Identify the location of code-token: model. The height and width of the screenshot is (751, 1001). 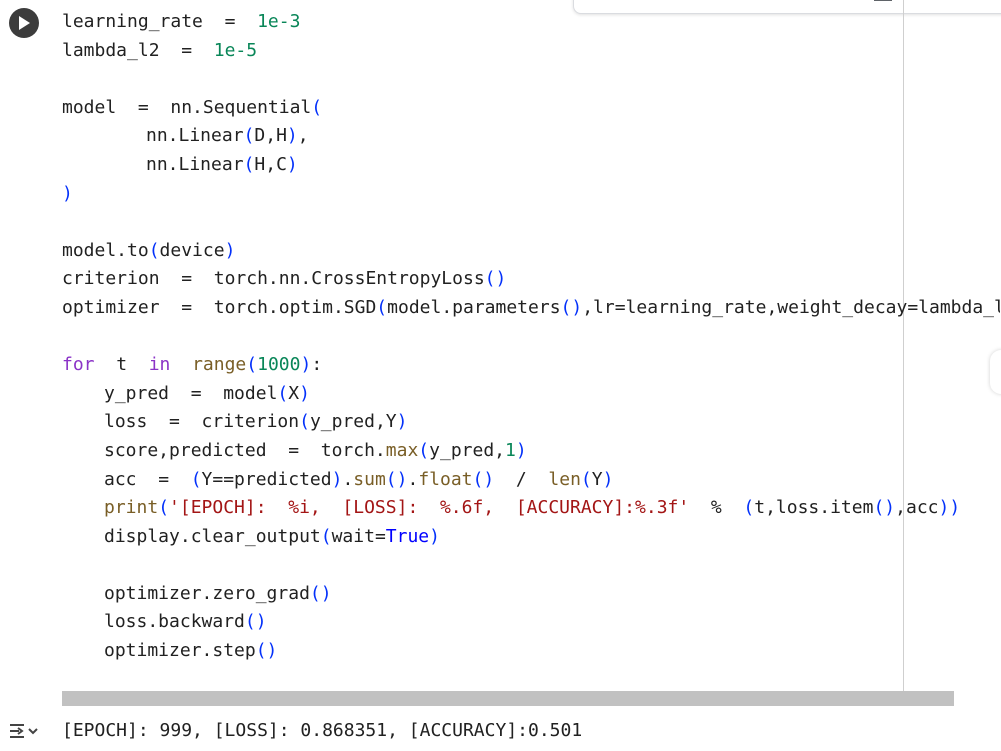
(89, 107).